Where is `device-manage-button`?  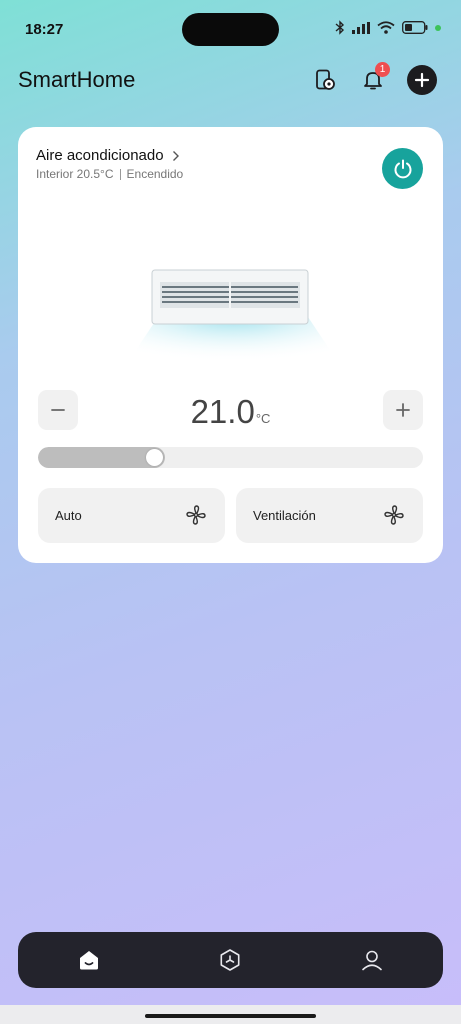
device-manage-button is located at coordinates (325, 80).